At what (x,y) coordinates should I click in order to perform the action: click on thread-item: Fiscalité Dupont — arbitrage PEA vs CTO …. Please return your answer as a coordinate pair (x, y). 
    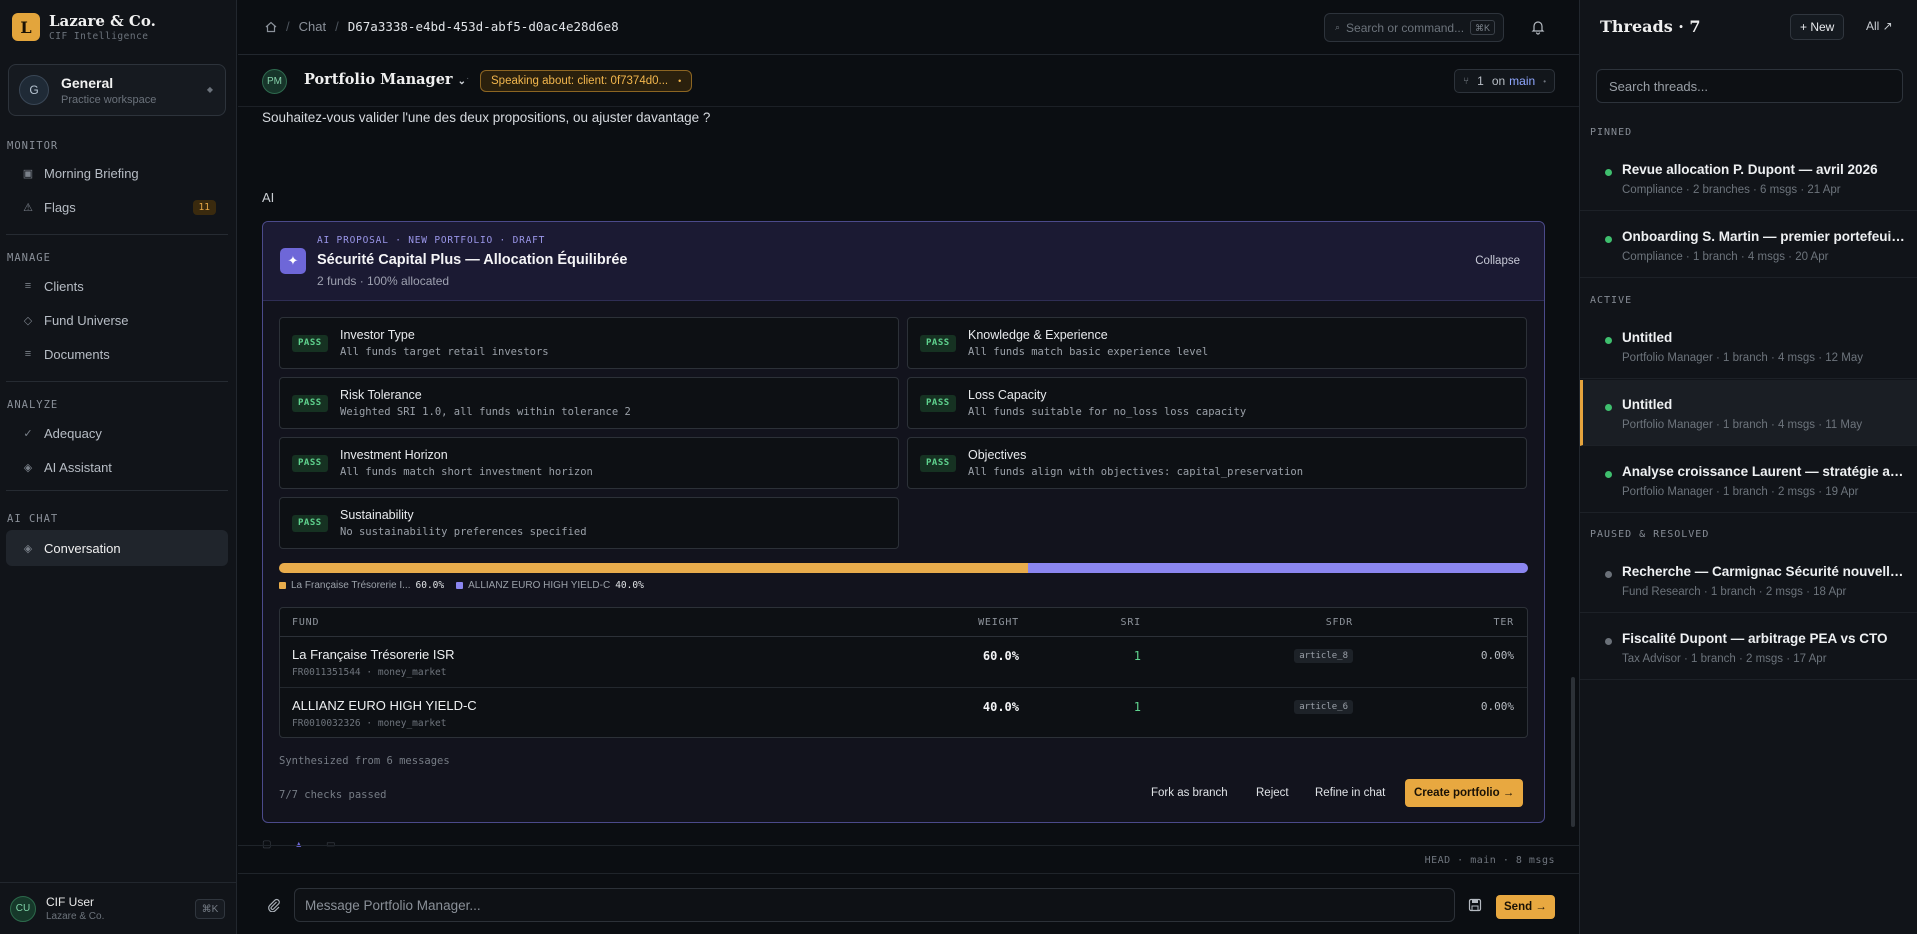
    Looking at the image, I should click on (1748, 647).